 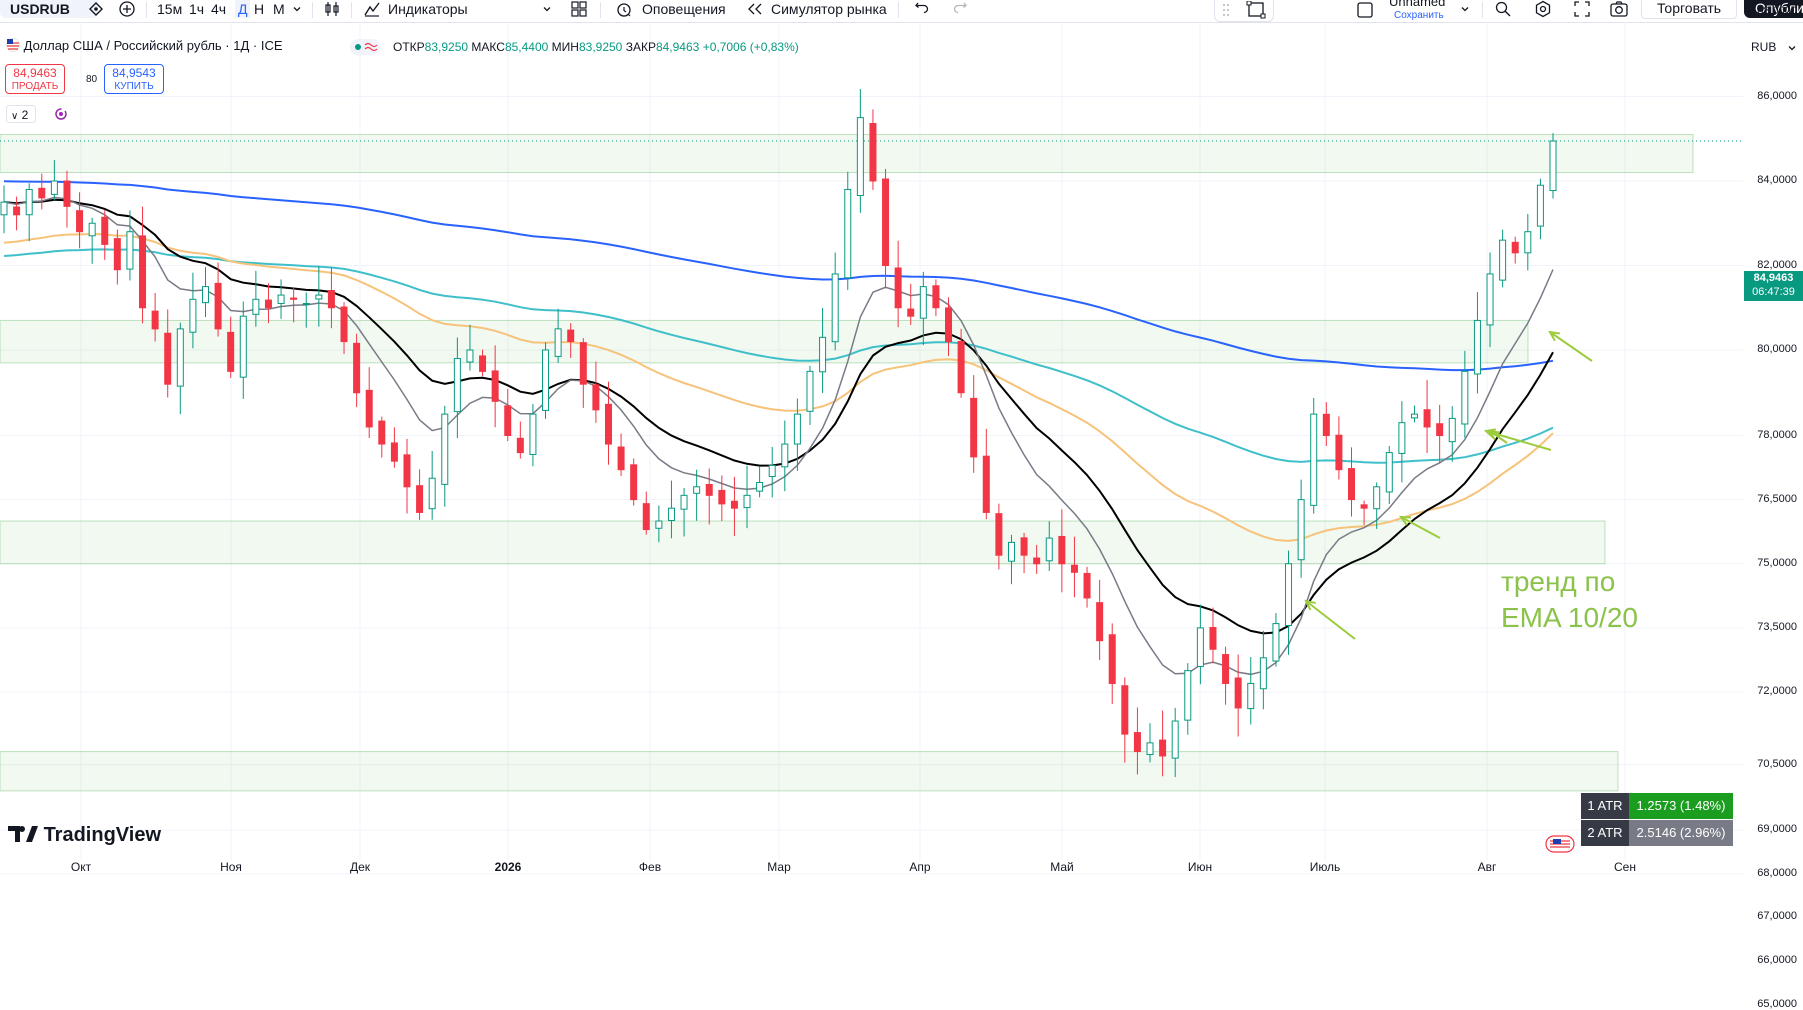 I want to click on interval-week: Н, so click(x=259, y=9).